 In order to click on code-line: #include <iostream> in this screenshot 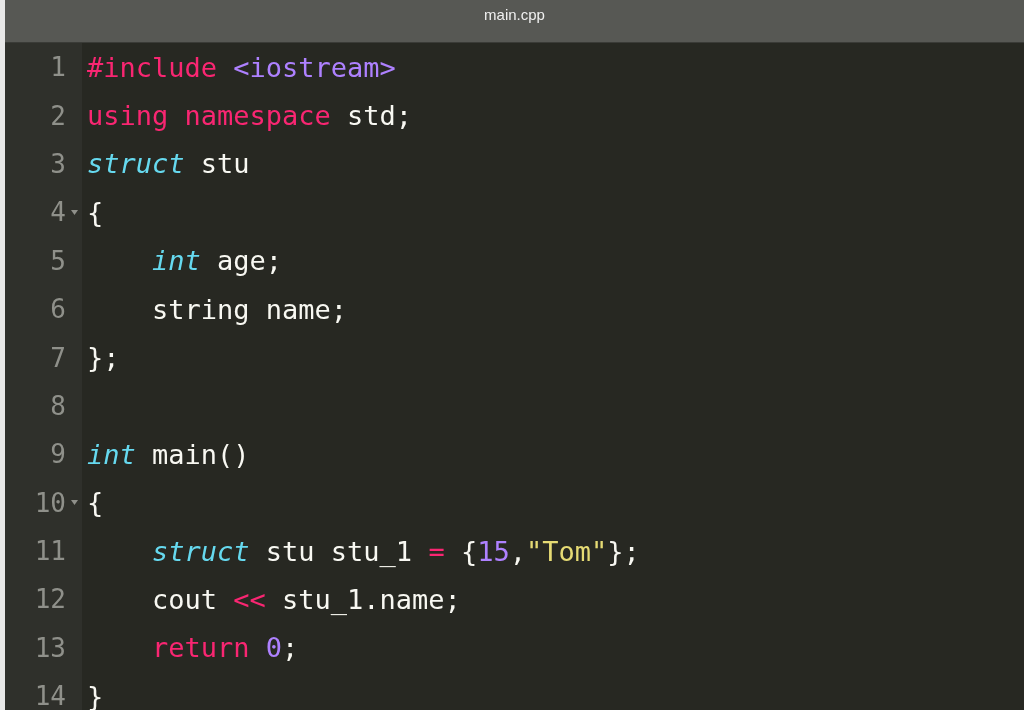, I will do `click(242, 67)`.